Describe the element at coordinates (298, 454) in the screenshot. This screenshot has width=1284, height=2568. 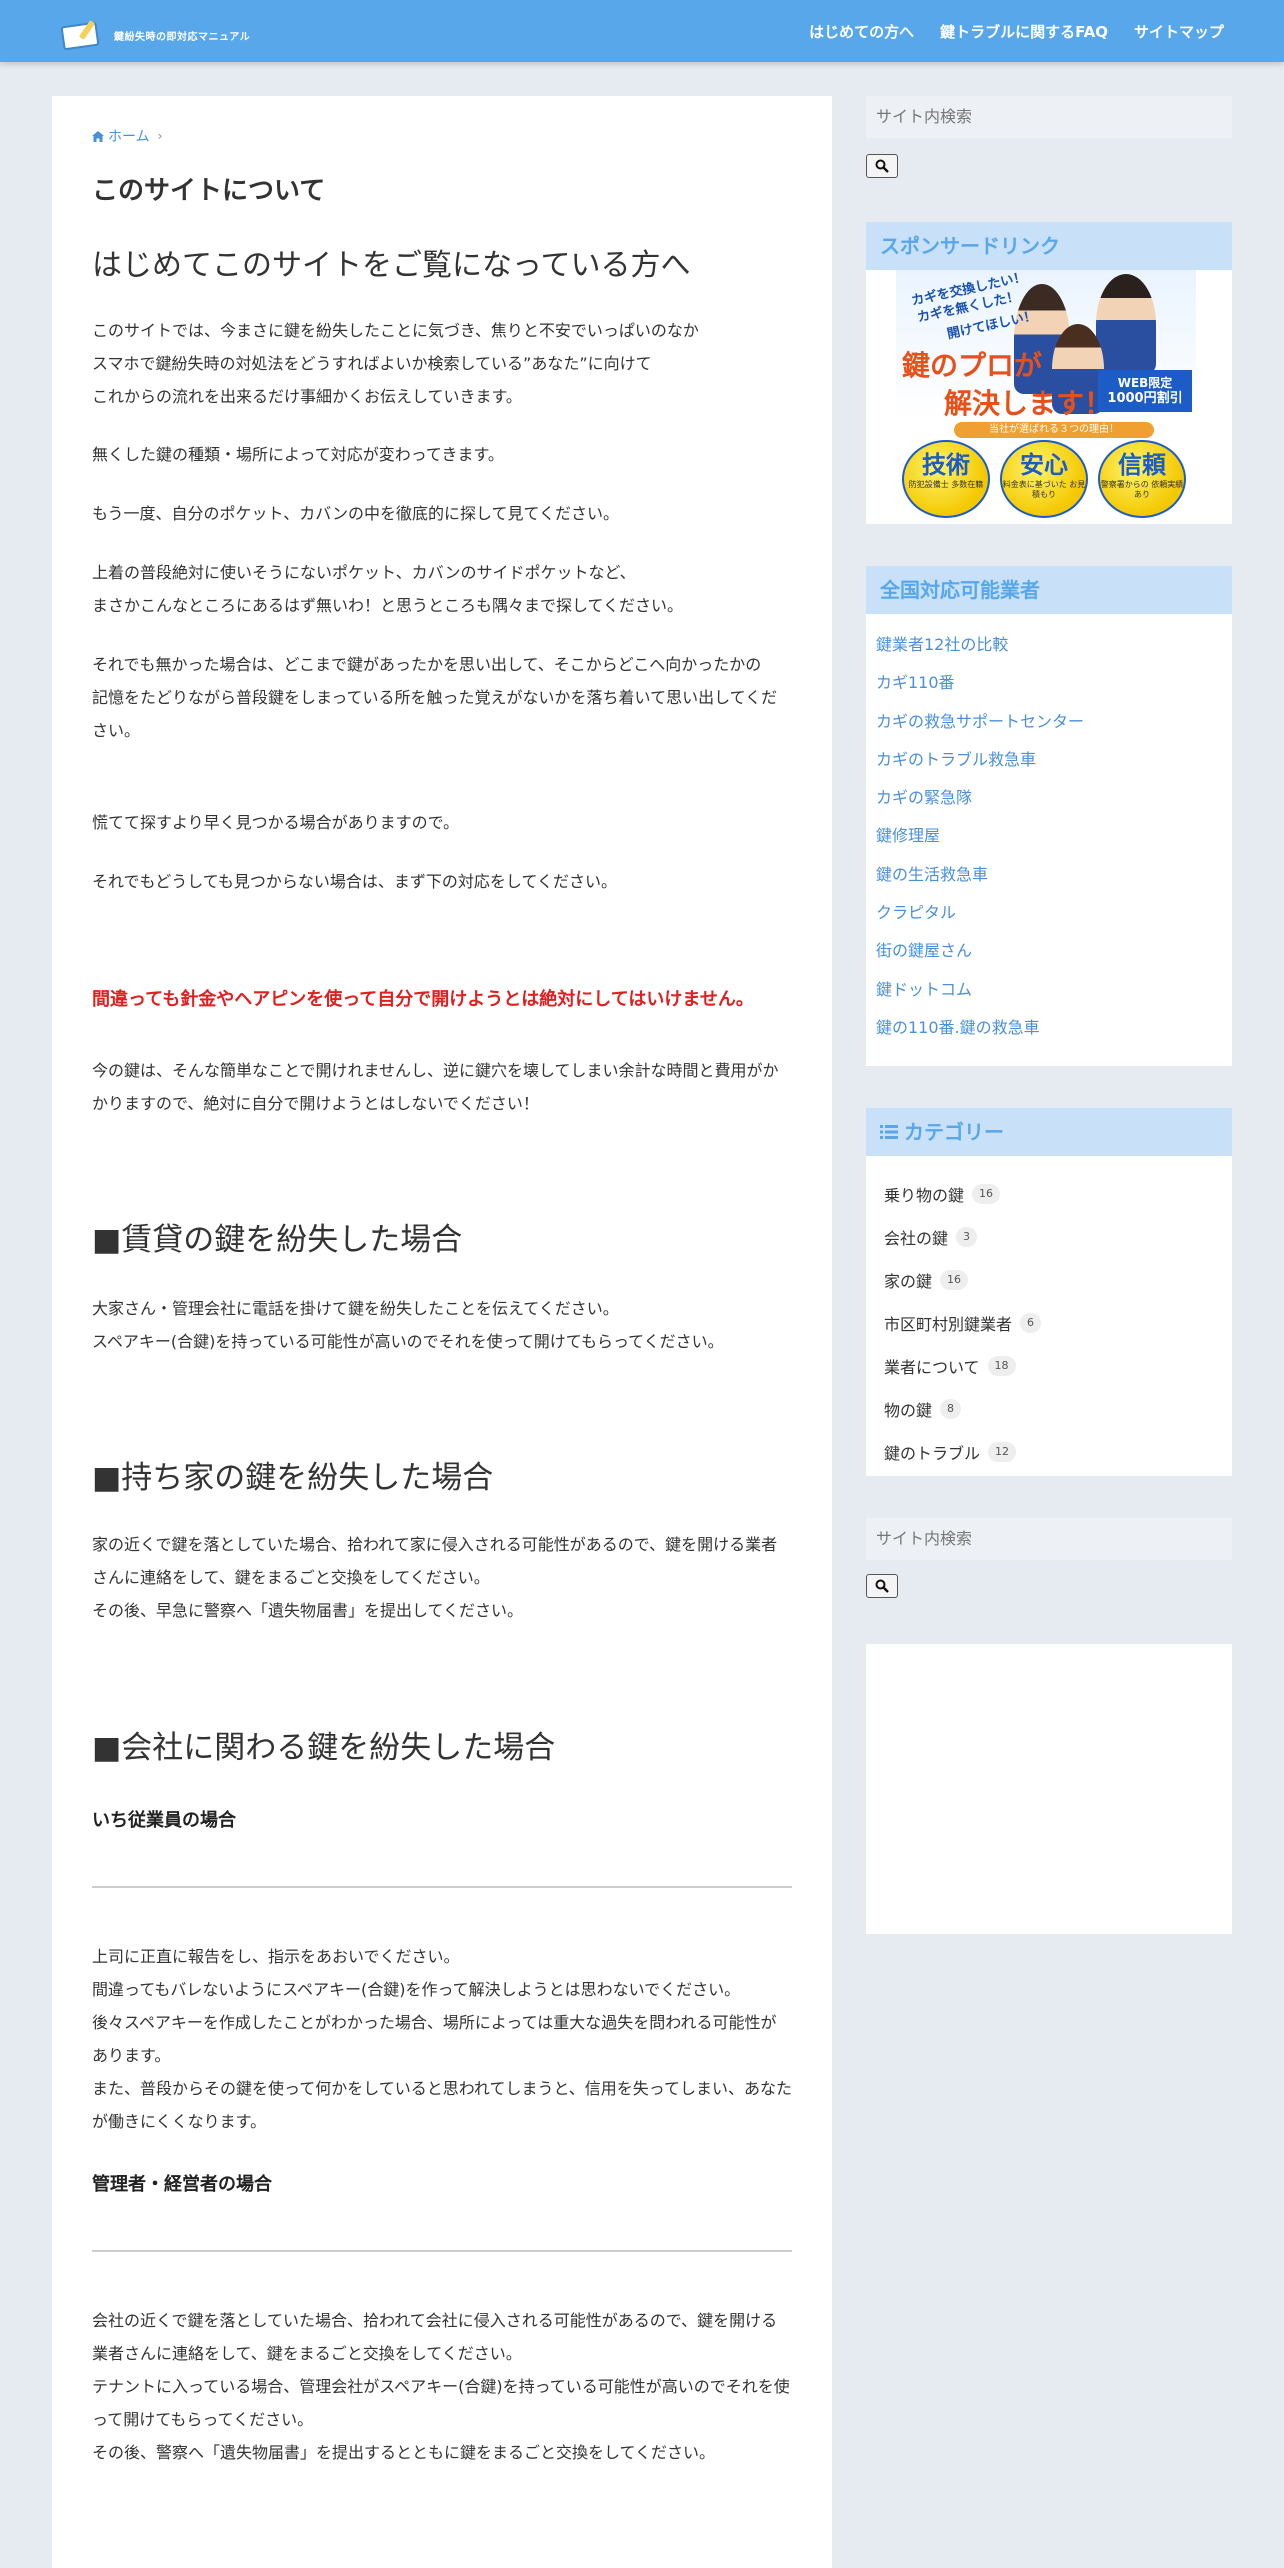
I see `paragraph: 無くした鍵の種類・場所によって対応が変わってきます。` at that location.